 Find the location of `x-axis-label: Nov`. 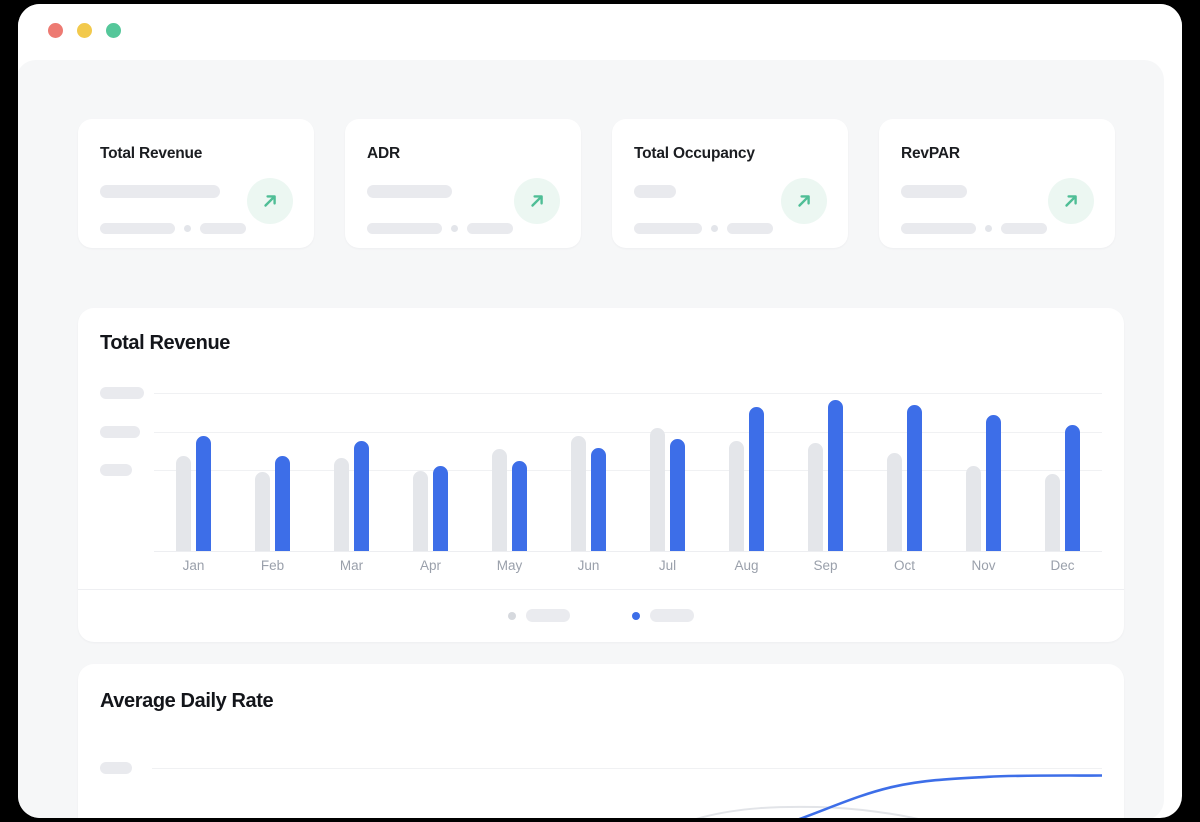

x-axis-label: Nov is located at coordinates (983, 565).